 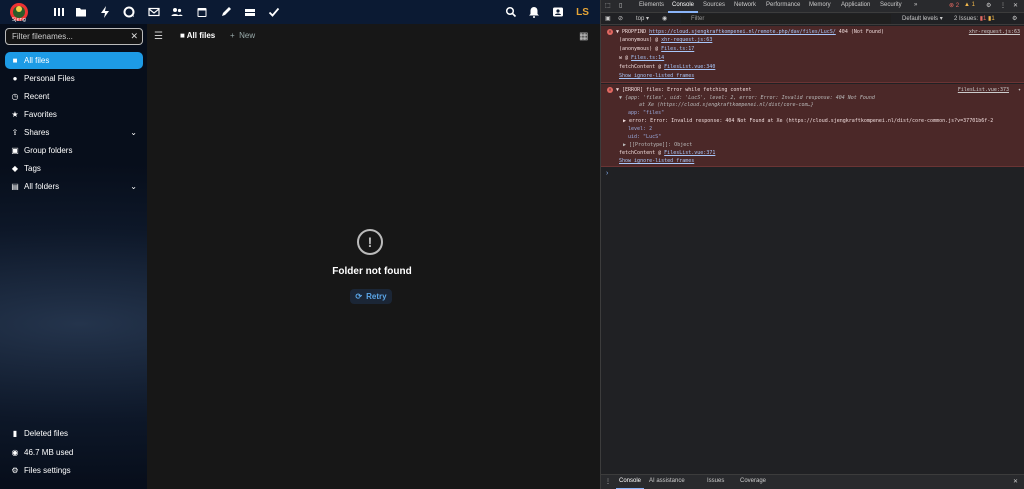 What do you see at coordinates (534, 12) in the screenshot?
I see `notifications-icon` at bounding box center [534, 12].